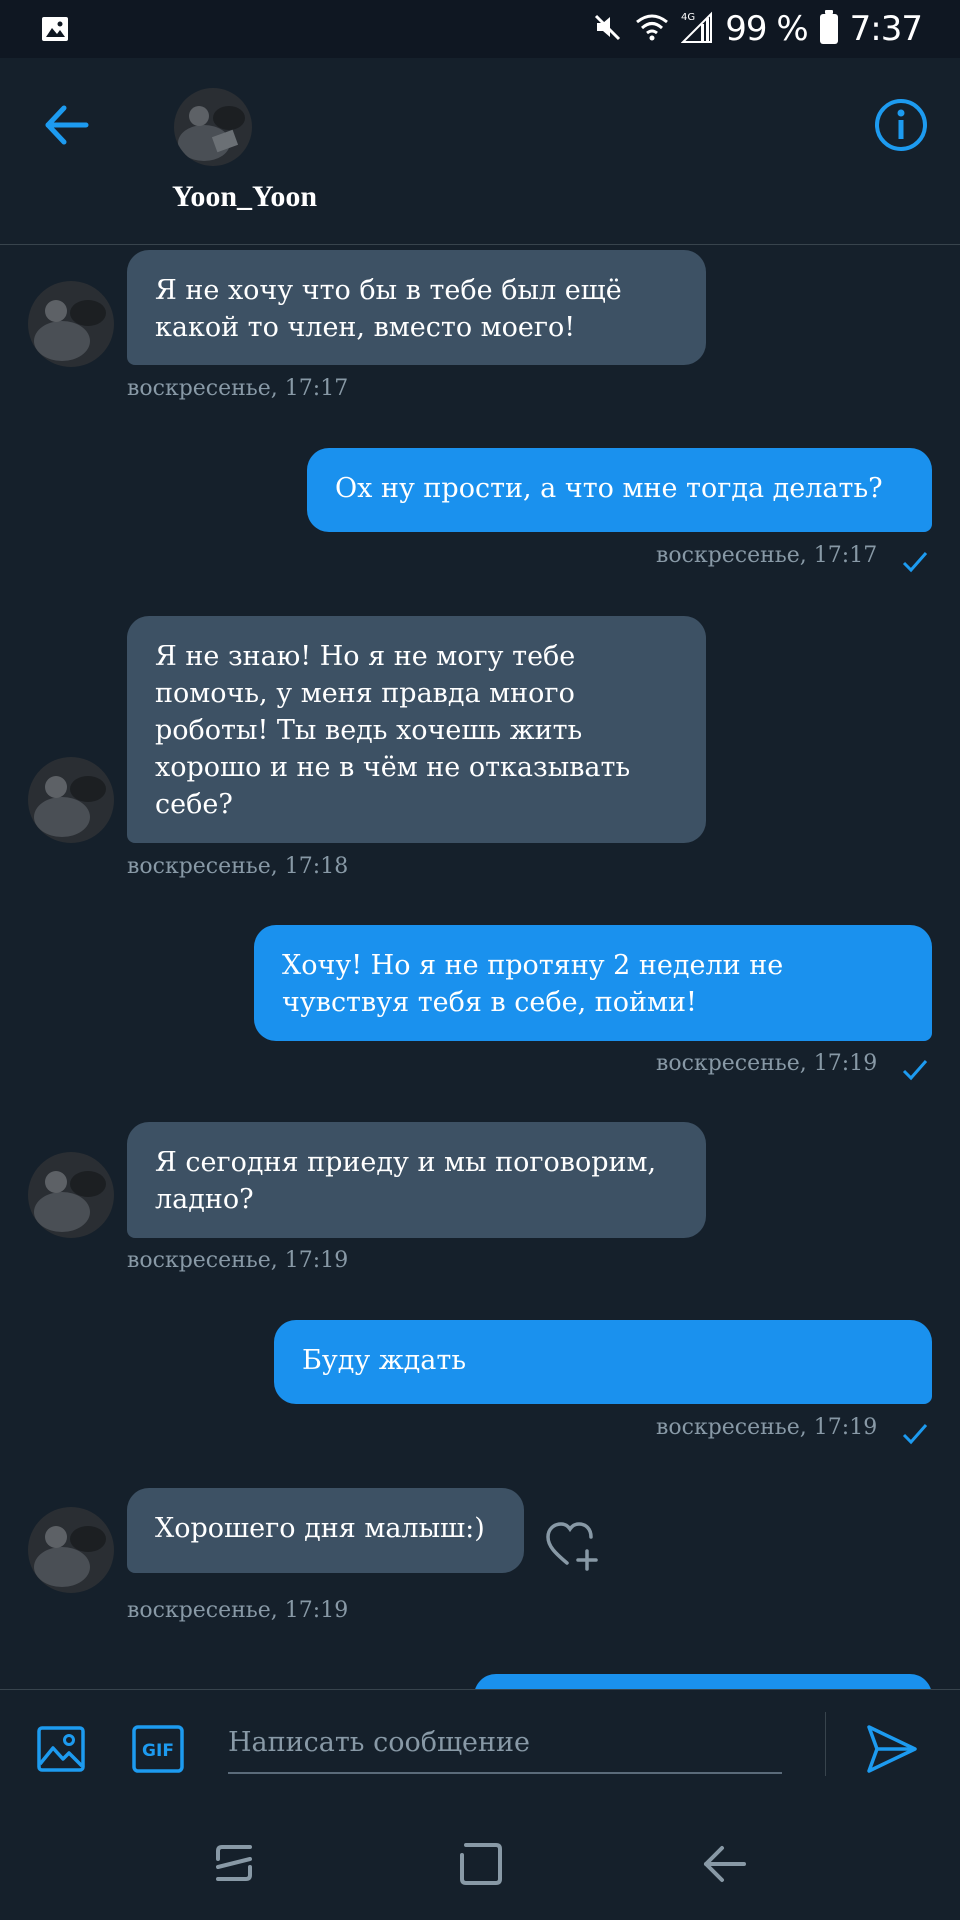  I want to click on message-timestamp: воскресенье, 17:18, so click(238, 866).